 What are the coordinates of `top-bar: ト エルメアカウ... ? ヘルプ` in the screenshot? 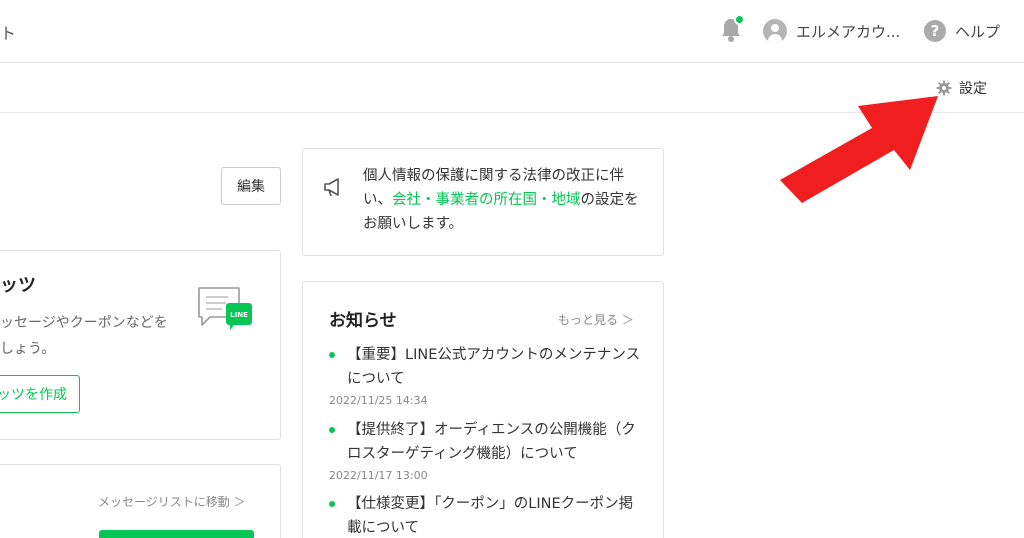 It's located at (512, 31).